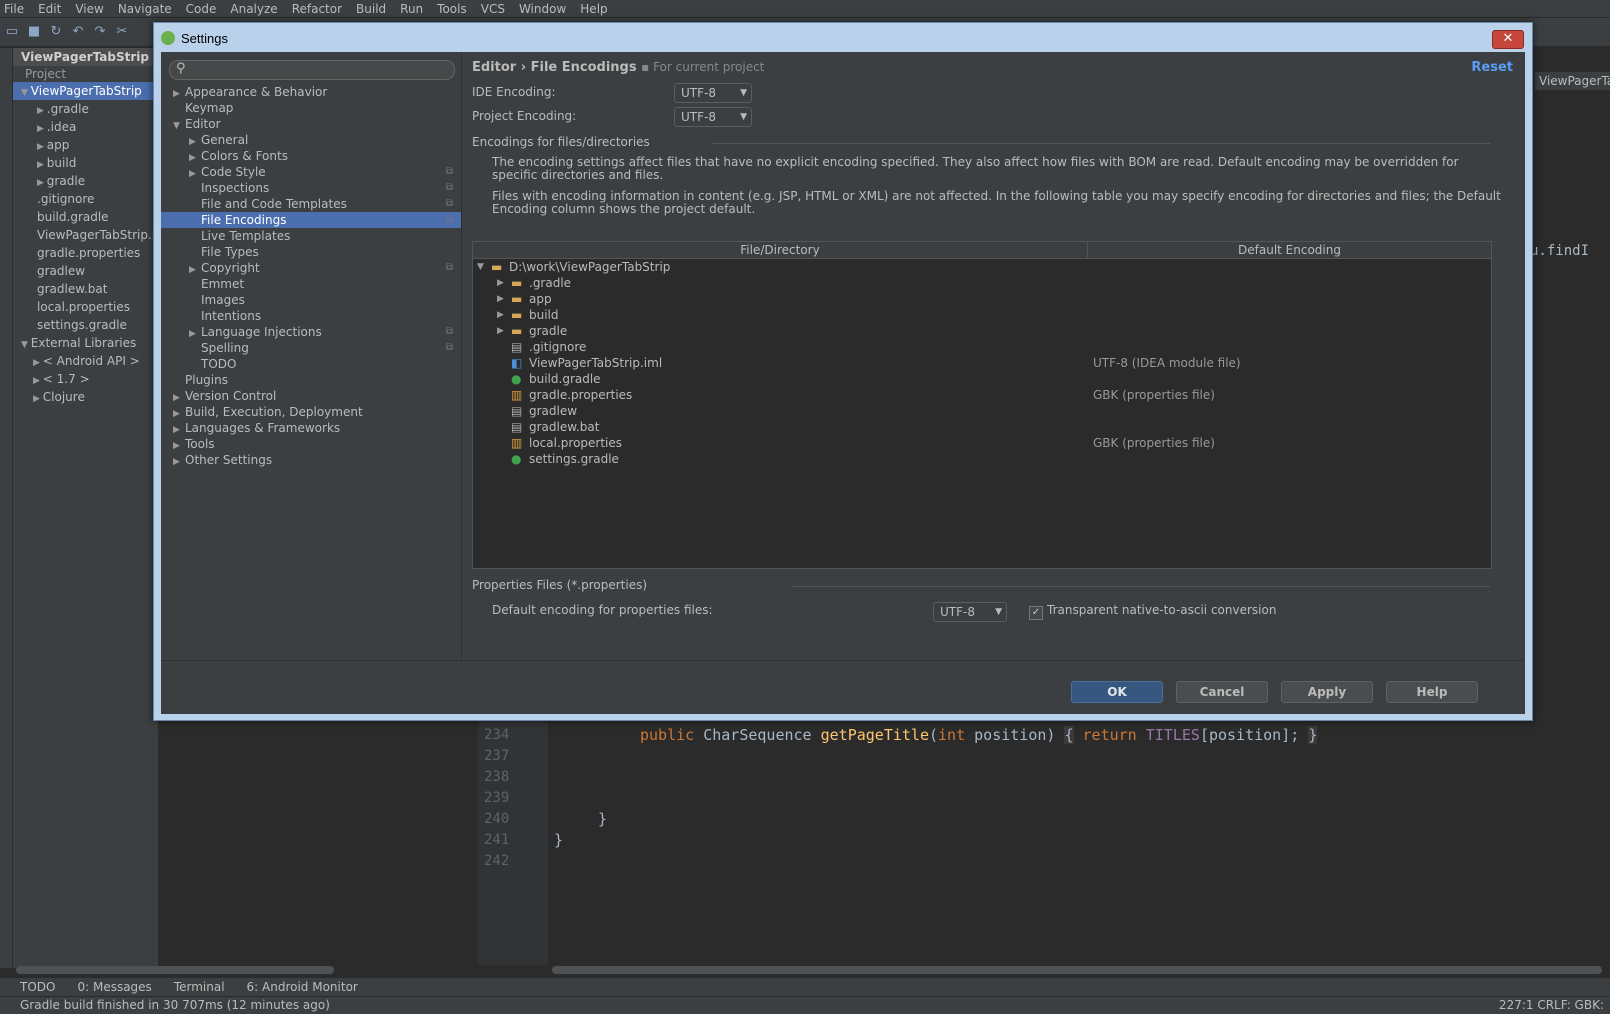 The width and height of the screenshot is (1610, 1014). What do you see at coordinates (85, 109) in the screenshot?
I see `project-tree-item: ▶ .gradle` at bounding box center [85, 109].